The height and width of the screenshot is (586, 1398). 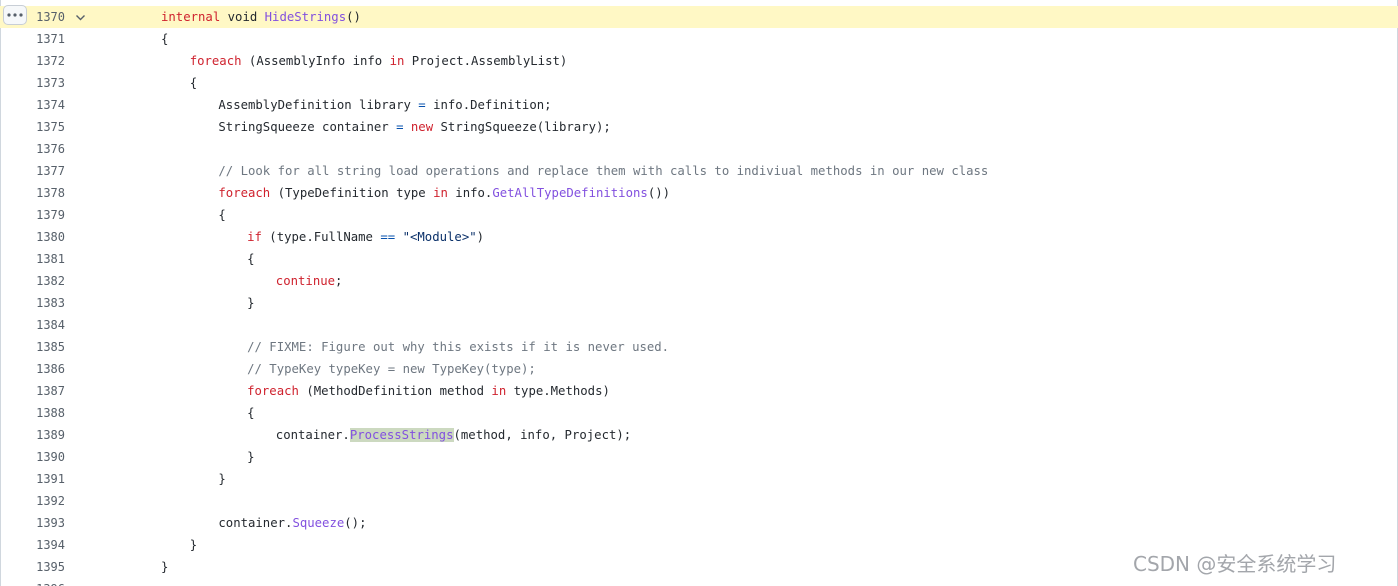 What do you see at coordinates (50, 149) in the screenshot?
I see `line-number: 1376` at bounding box center [50, 149].